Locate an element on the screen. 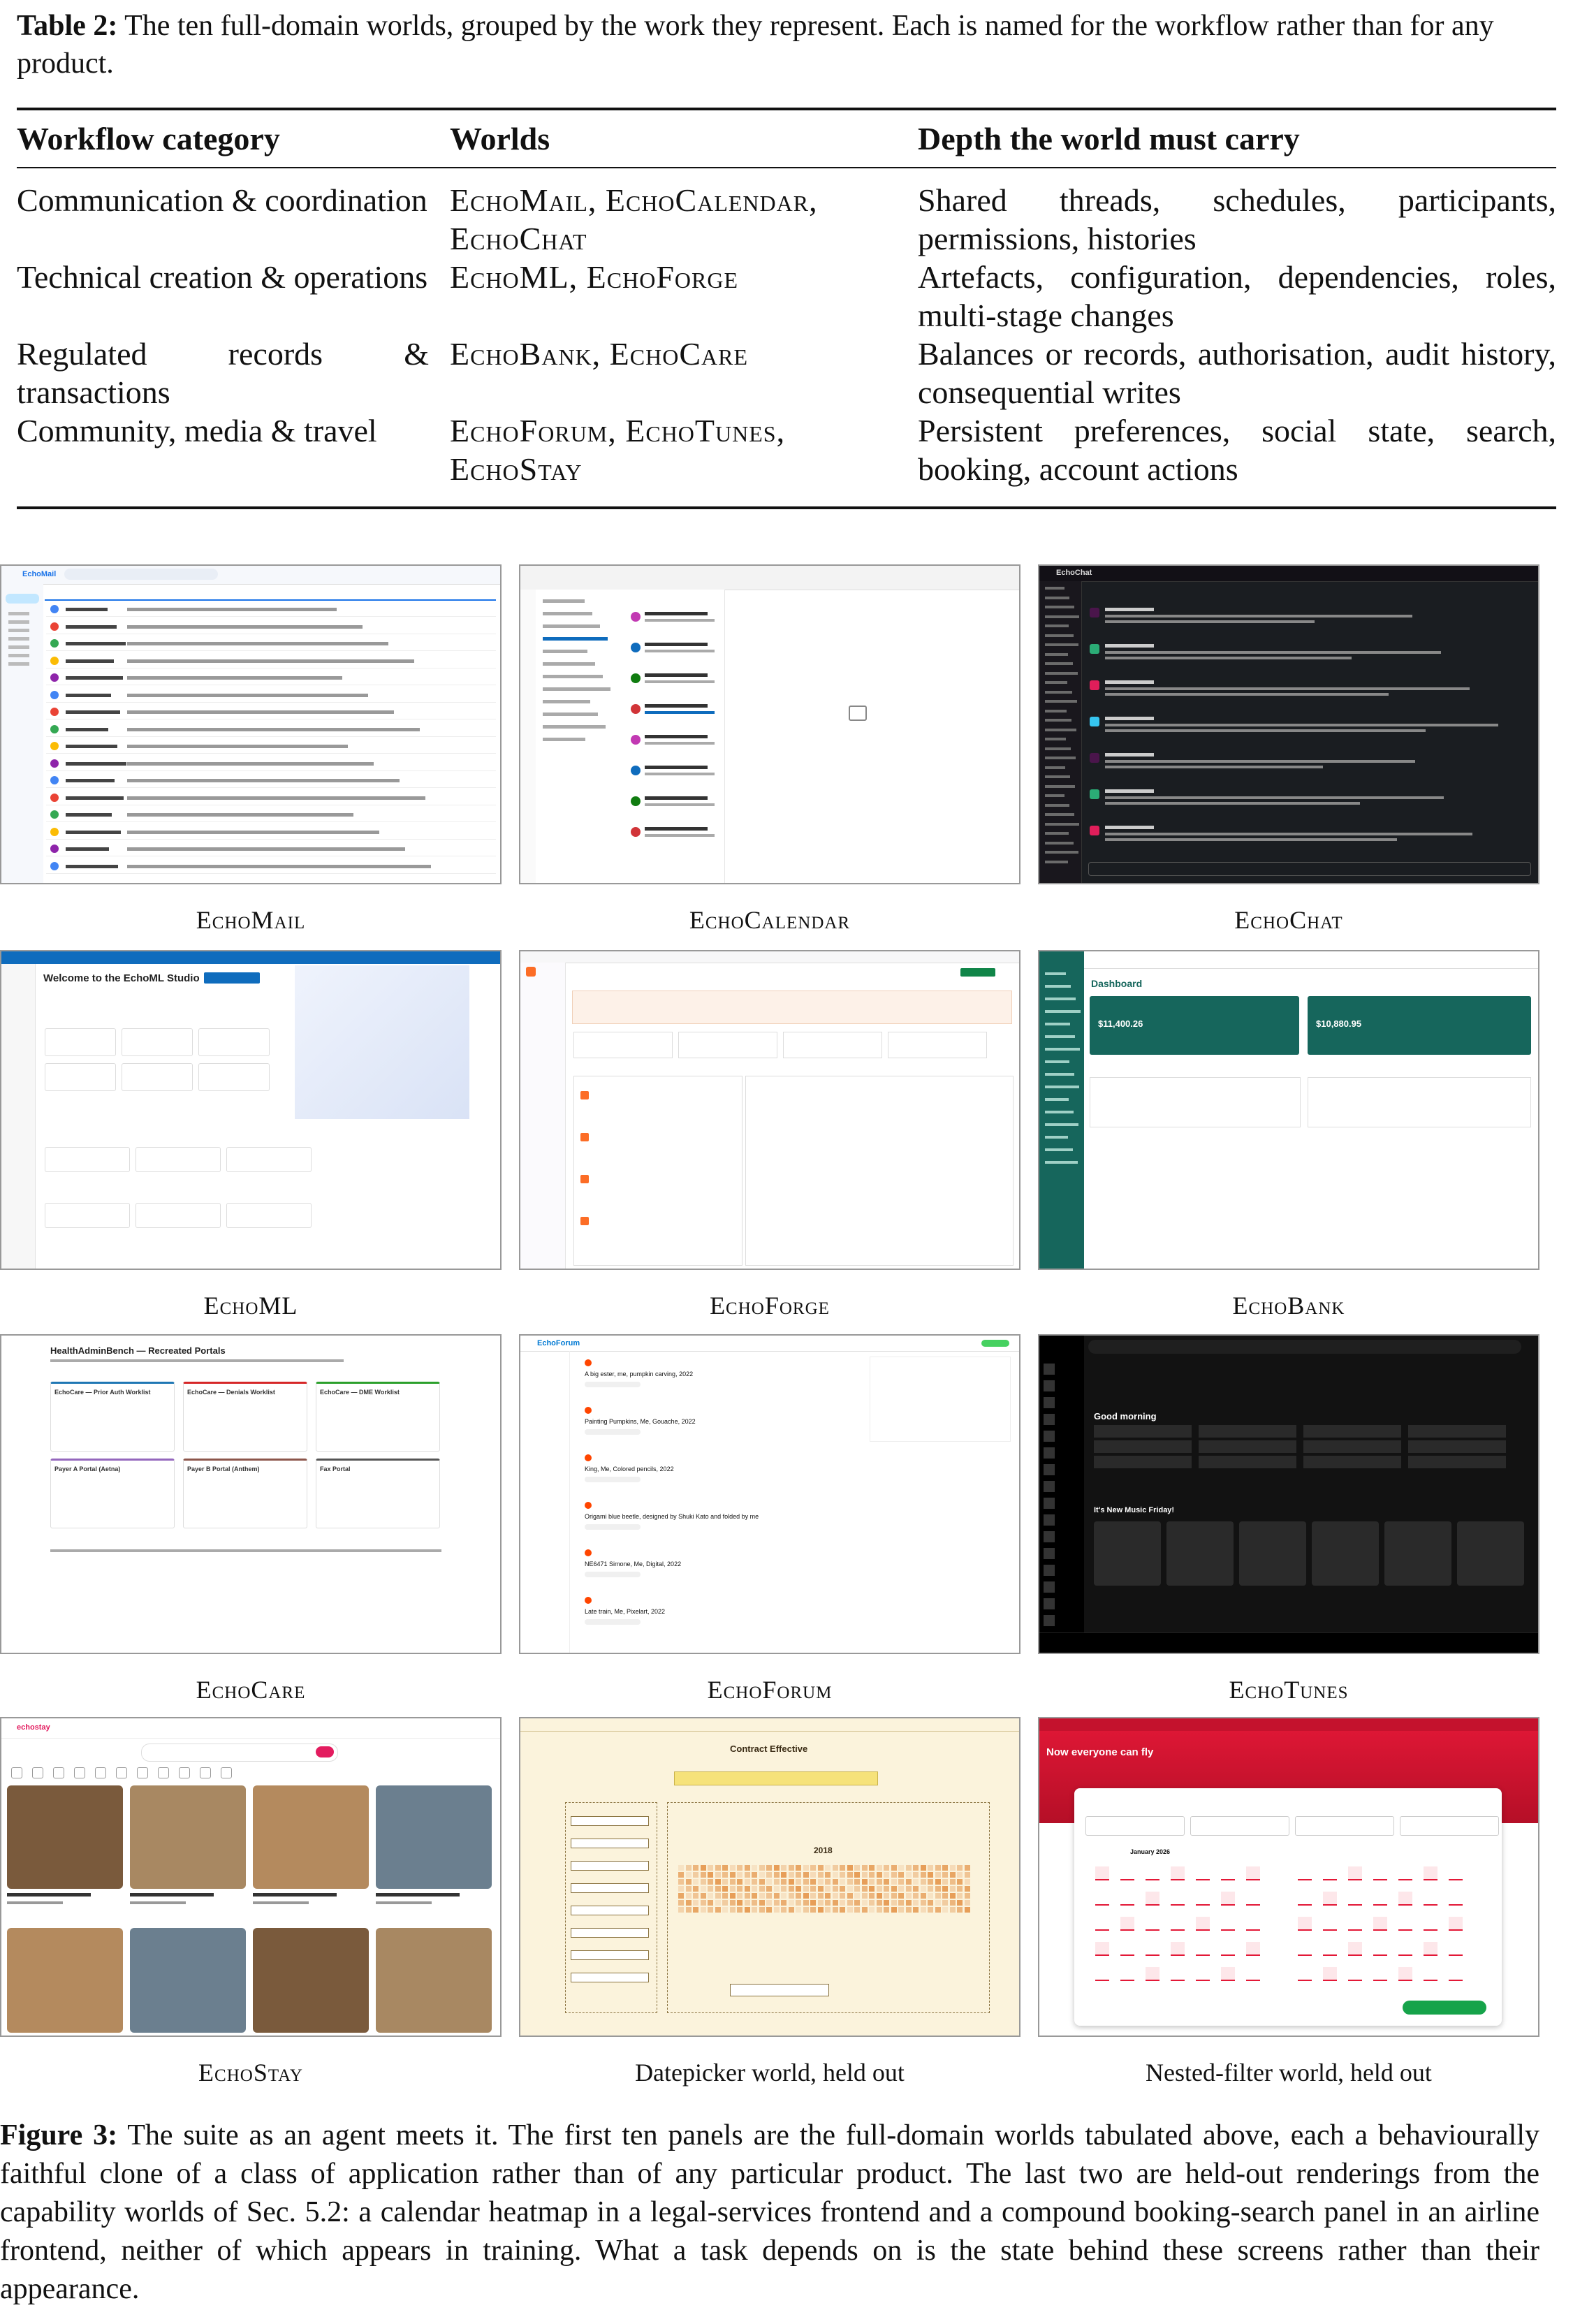  tutorial-card is located at coordinates (179, 1215).